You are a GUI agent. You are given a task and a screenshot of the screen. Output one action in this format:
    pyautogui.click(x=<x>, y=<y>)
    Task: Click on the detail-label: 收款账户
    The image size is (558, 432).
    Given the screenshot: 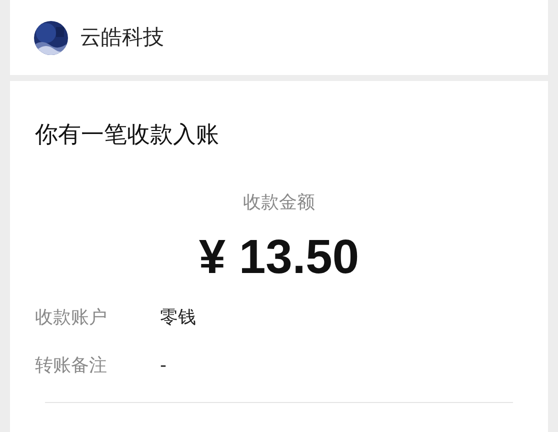 What is the action you would take?
    pyautogui.click(x=71, y=318)
    